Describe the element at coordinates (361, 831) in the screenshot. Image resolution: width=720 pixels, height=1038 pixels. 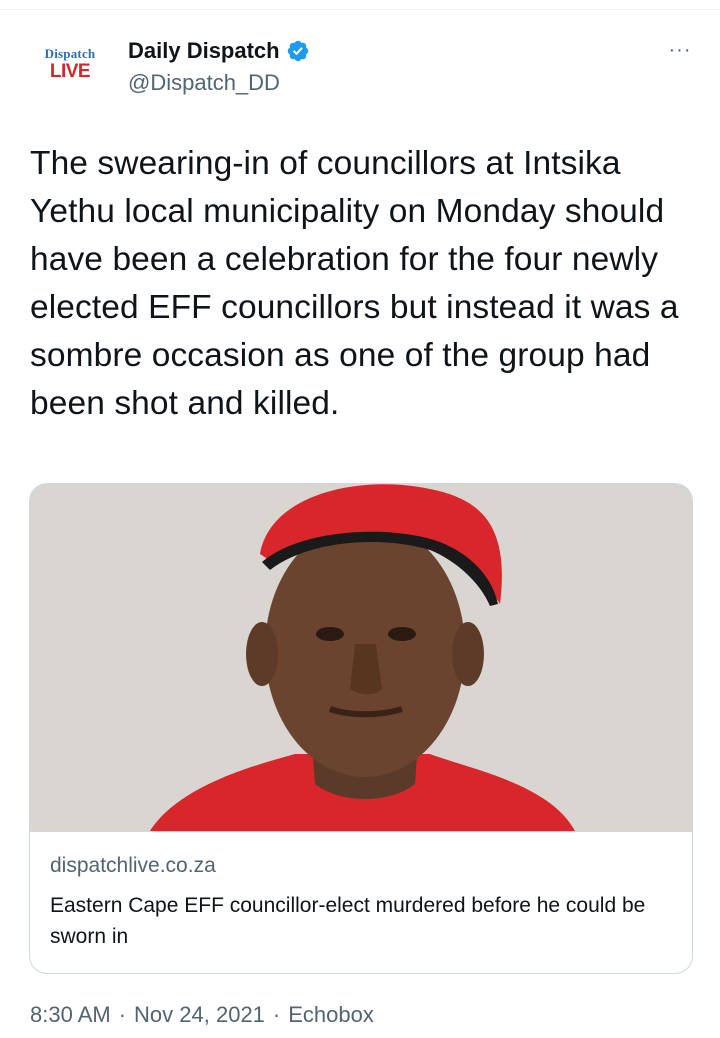
I see `card-divider` at that location.